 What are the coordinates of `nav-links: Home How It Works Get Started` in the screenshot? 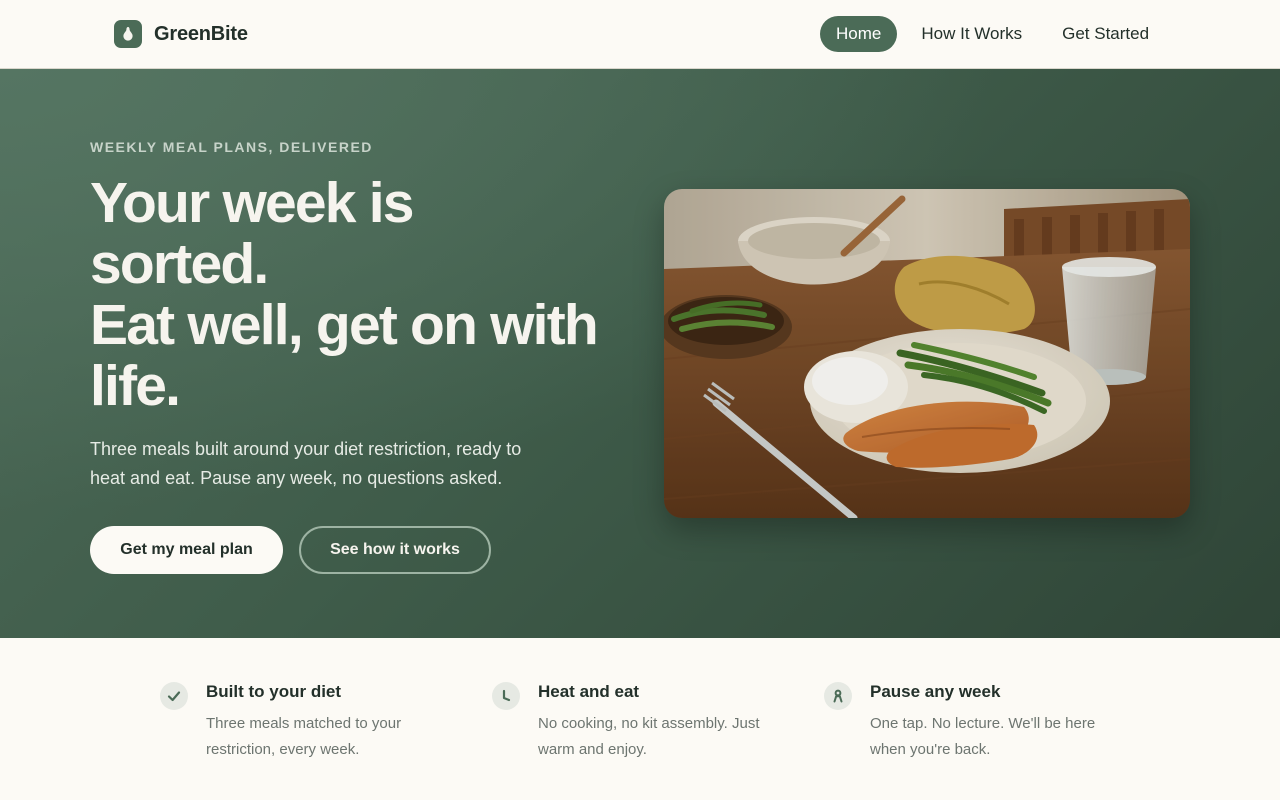 It's located at (996, 34).